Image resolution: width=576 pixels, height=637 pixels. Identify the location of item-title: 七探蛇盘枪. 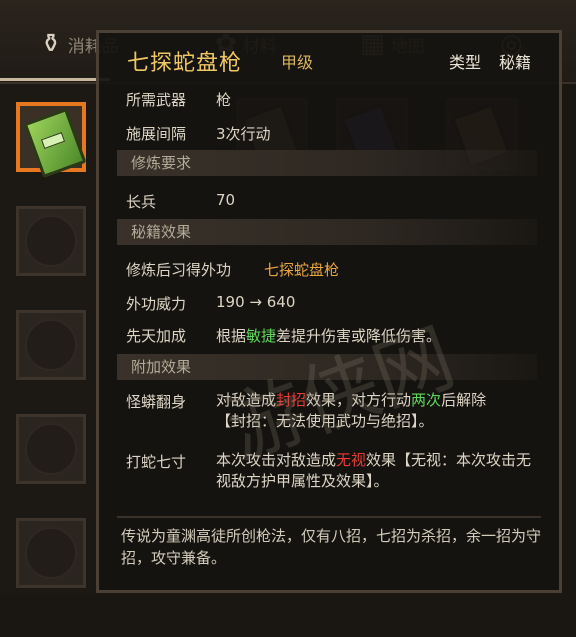
(185, 63).